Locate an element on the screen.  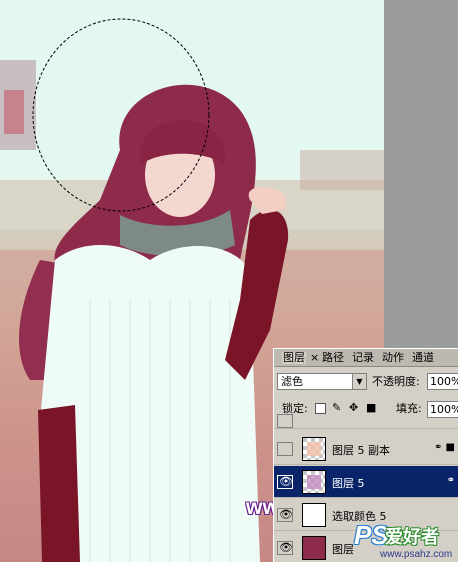
layer-row is located at coordinates (366, 421).